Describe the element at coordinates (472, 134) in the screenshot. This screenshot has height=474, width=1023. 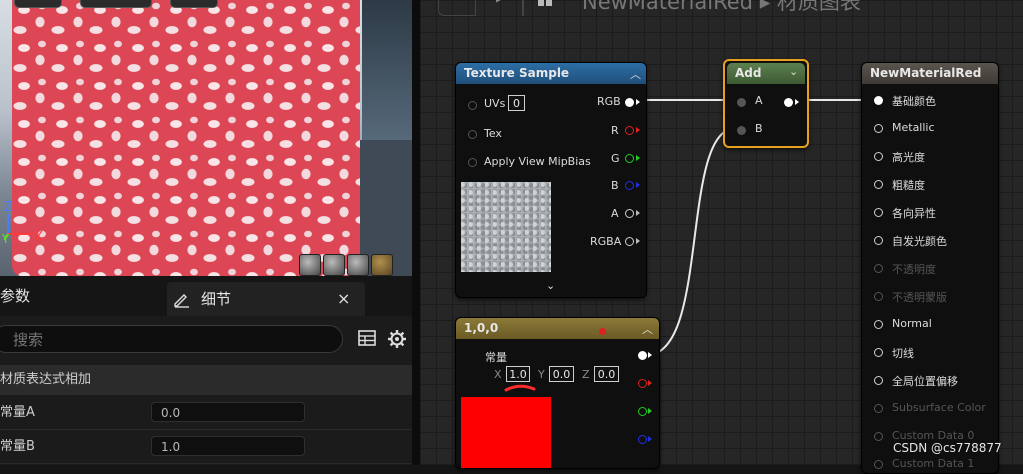
I see `tex-input-pin` at that location.